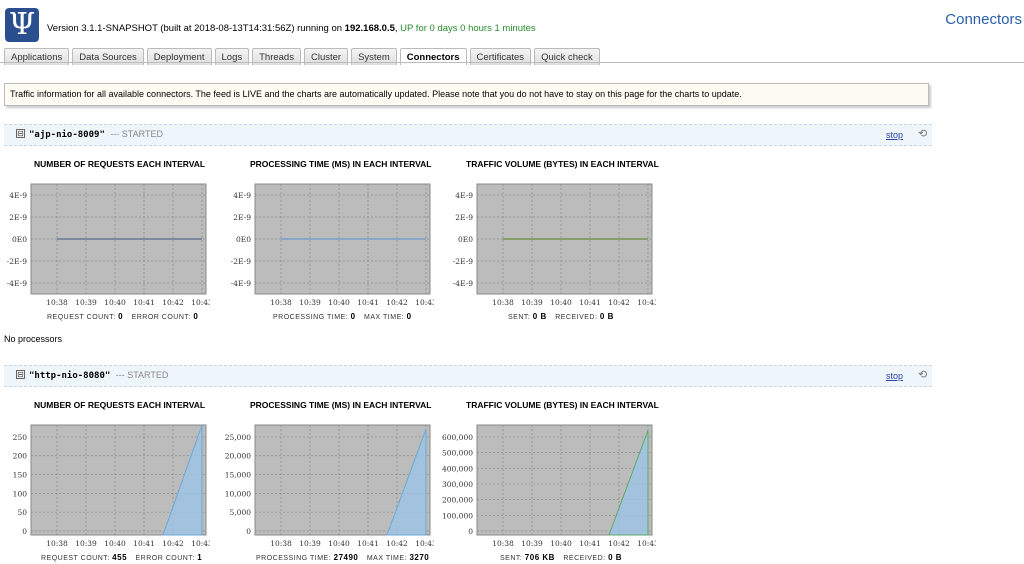  I want to click on y-tick-label: 100, so click(20, 493).